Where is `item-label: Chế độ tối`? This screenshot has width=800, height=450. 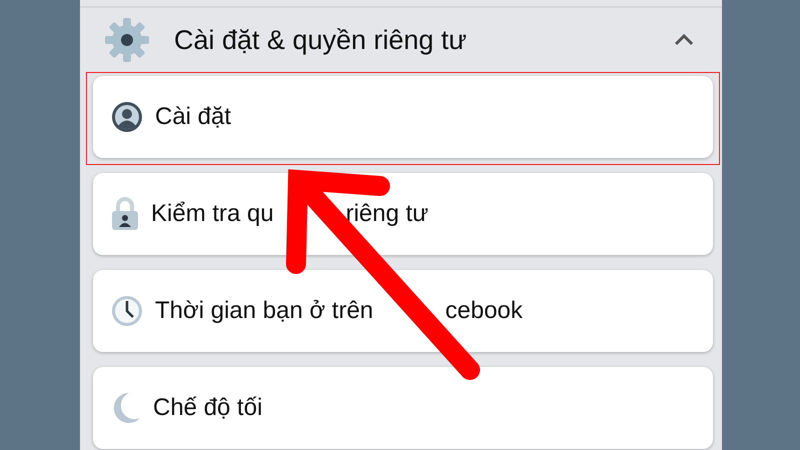 item-label: Chế độ tối is located at coordinates (207, 408).